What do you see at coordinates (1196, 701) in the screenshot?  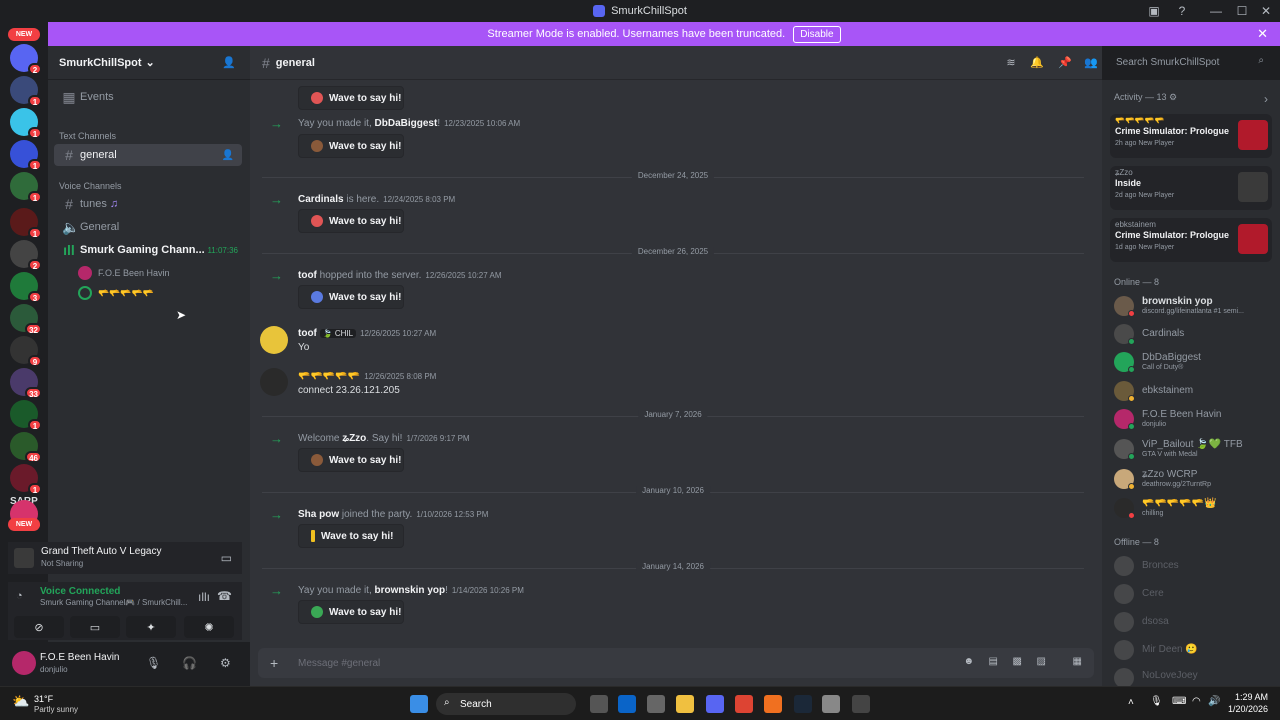 I see `wifi-icon: ◠` at bounding box center [1196, 701].